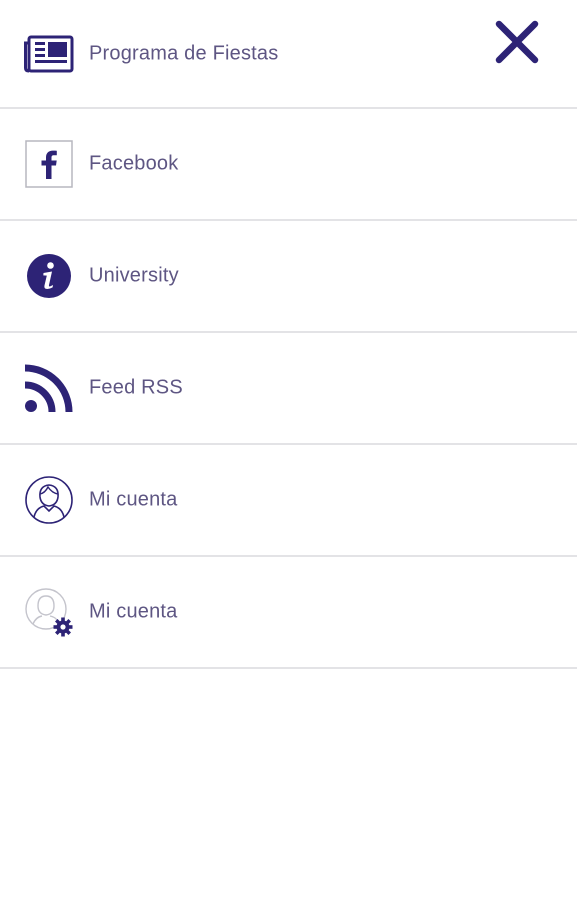 This screenshot has height=900, width=577. Describe the element at coordinates (288, 277) in the screenshot. I see `menu-item-university: University` at that location.